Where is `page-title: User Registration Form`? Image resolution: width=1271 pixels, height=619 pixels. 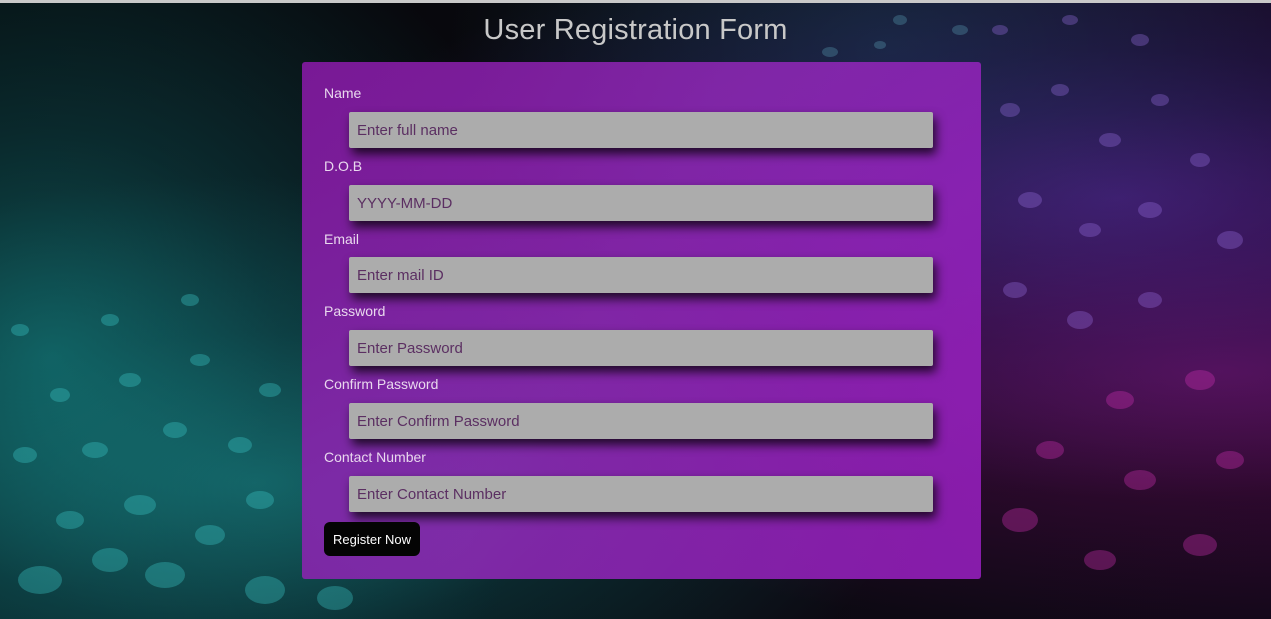 page-title: User Registration Form is located at coordinates (635, 30).